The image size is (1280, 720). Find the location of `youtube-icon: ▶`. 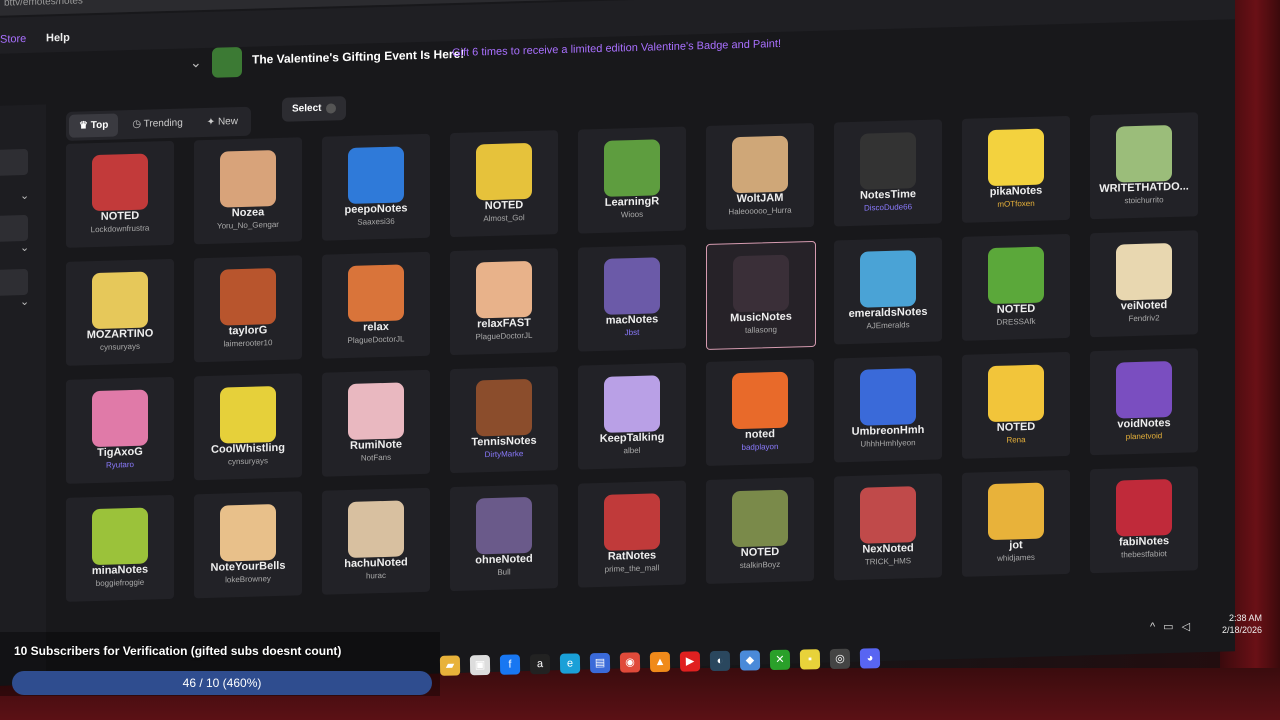

youtube-icon: ▶ is located at coordinates (690, 661).